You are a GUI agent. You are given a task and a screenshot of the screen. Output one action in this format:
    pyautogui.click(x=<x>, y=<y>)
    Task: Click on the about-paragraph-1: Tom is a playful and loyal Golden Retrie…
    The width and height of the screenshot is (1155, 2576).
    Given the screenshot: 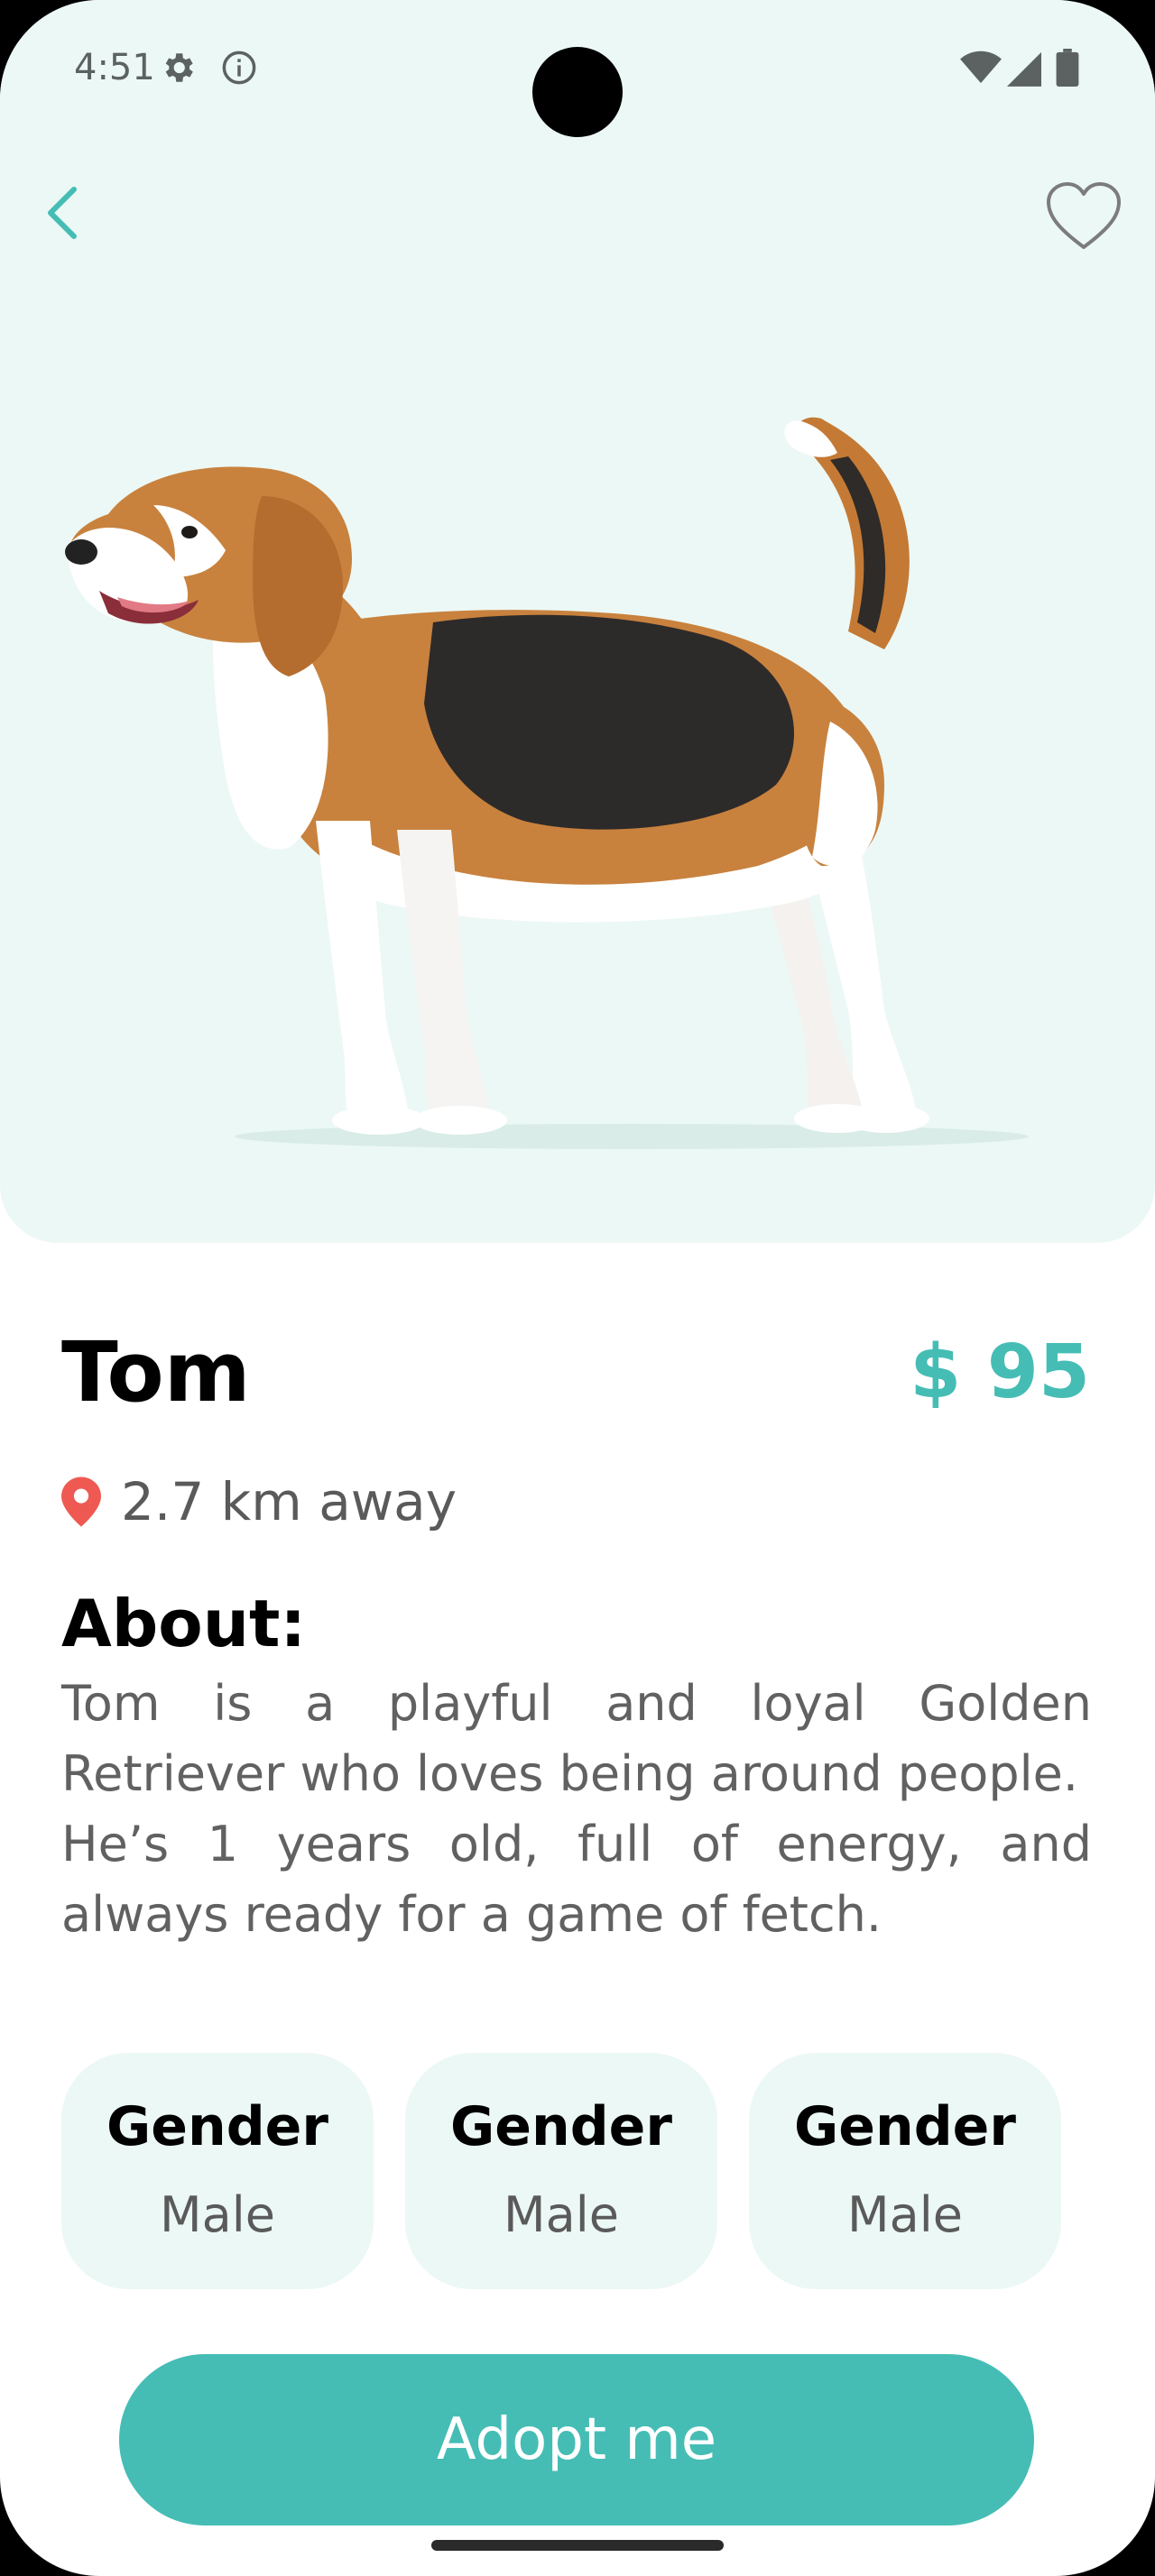 What is the action you would take?
    pyautogui.click(x=576, y=1739)
    